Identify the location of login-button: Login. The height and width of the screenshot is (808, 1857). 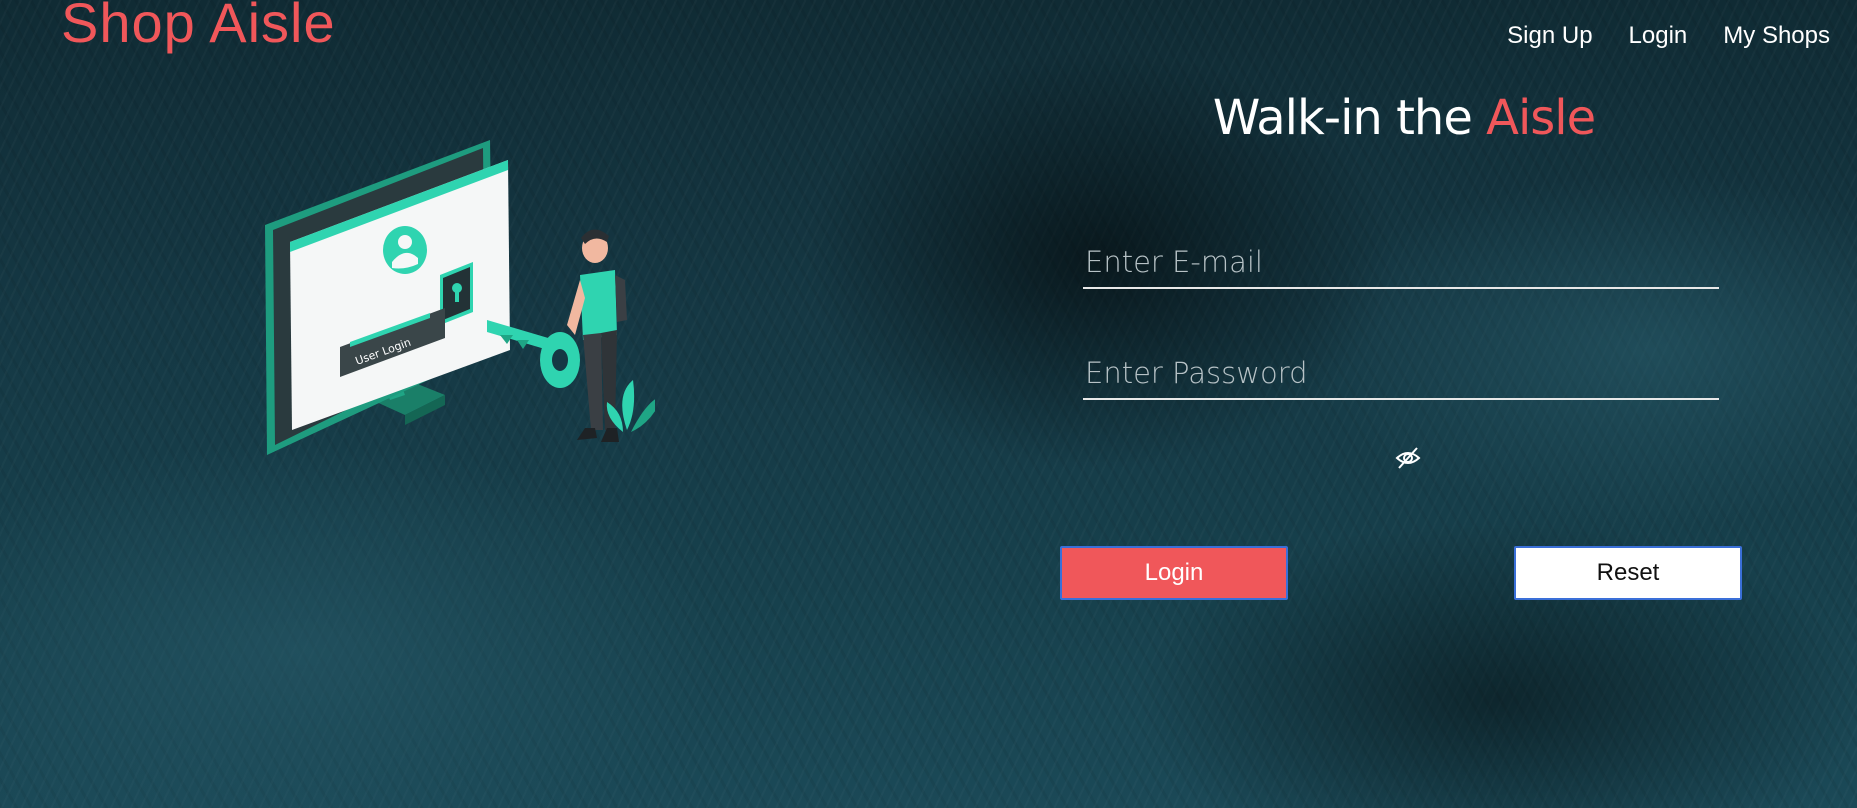
(1174, 573).